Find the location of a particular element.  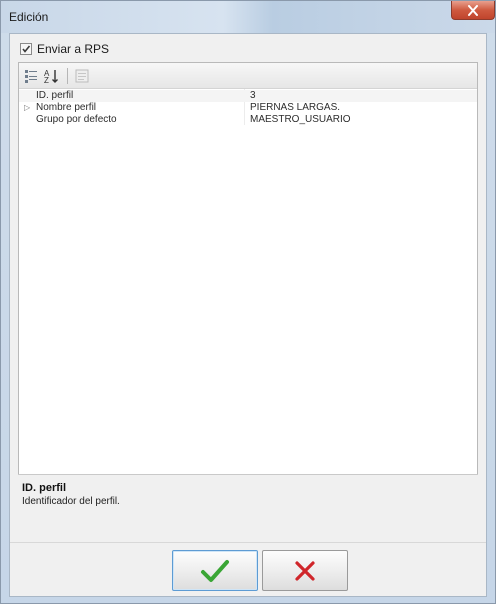

cancel-button is located at coordinates (305, 570).